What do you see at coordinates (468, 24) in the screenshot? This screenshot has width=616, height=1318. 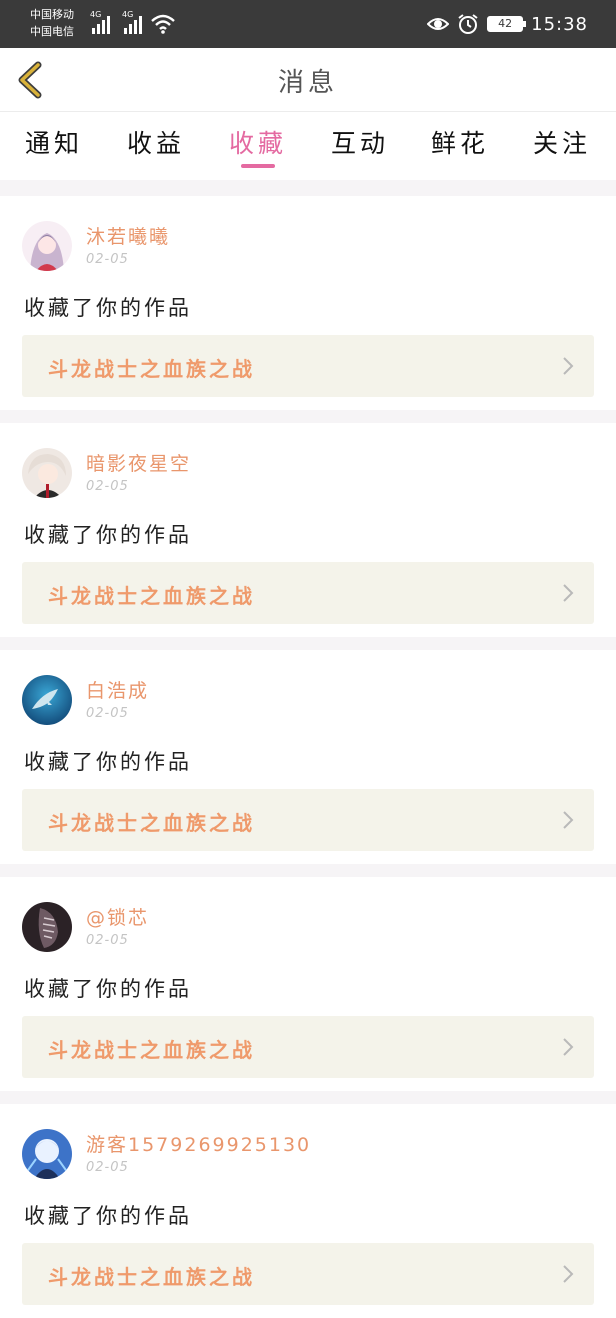 I see `alarm-icon` at bounding box center [468, 24].